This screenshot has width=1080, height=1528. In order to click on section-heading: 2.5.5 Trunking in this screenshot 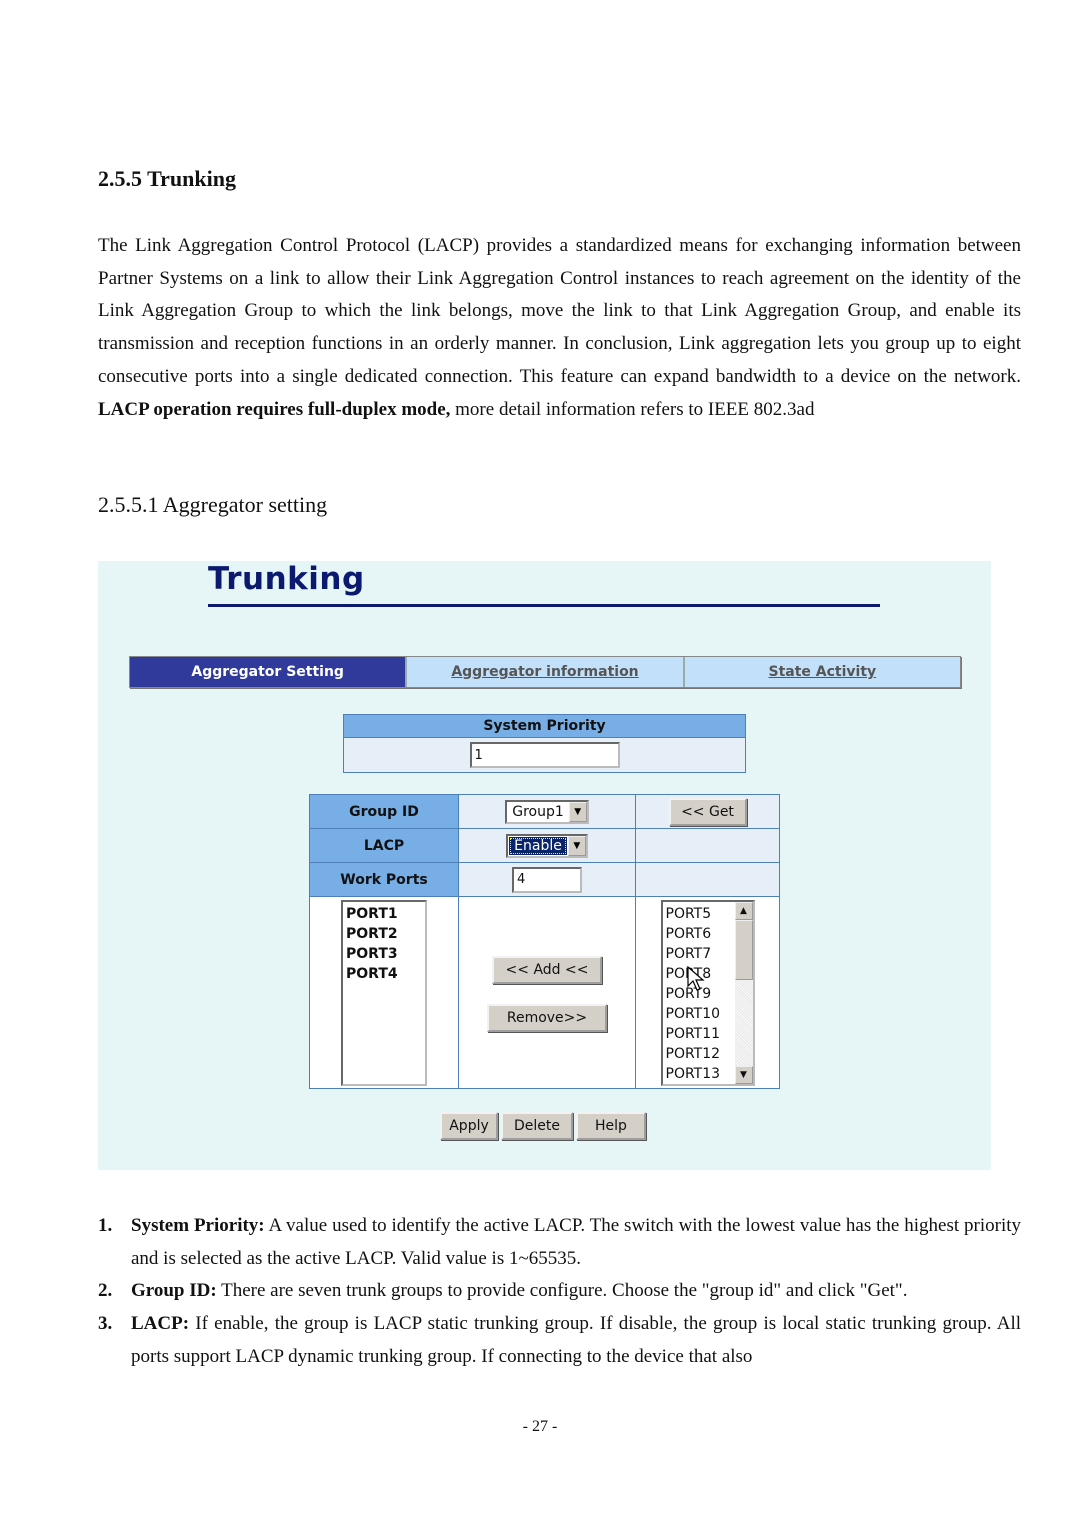, I will do `click(167, 178)`.